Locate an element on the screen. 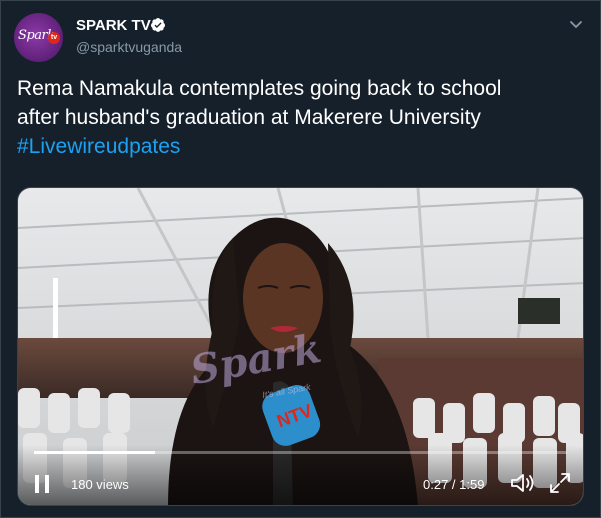 Image resolution: width=601 pixels, height=518 pixels. account-handle: @sparktvuganda is located at coordinates (129, 47).